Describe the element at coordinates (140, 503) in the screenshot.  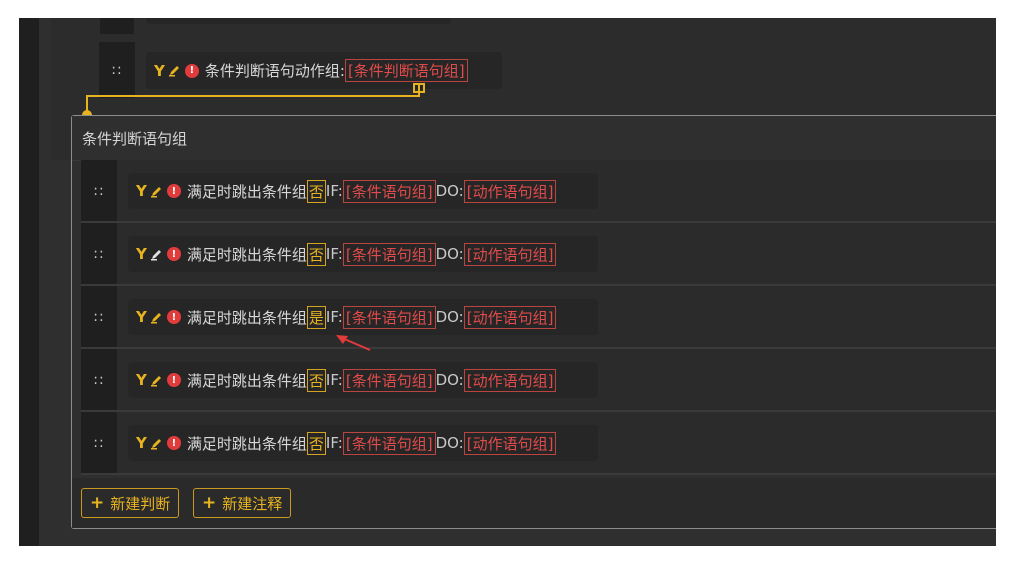
I see `new-condition-label: 新建判断` at that location.